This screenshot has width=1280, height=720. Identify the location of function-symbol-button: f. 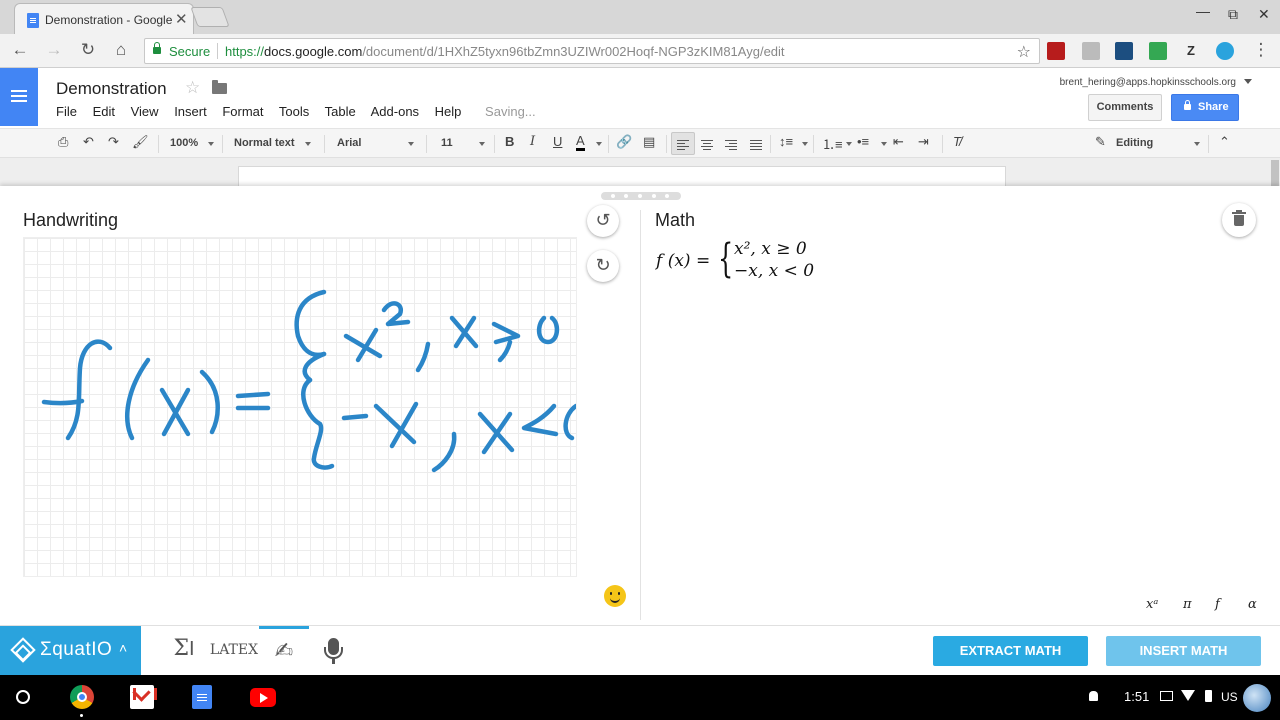
(1217, 604).